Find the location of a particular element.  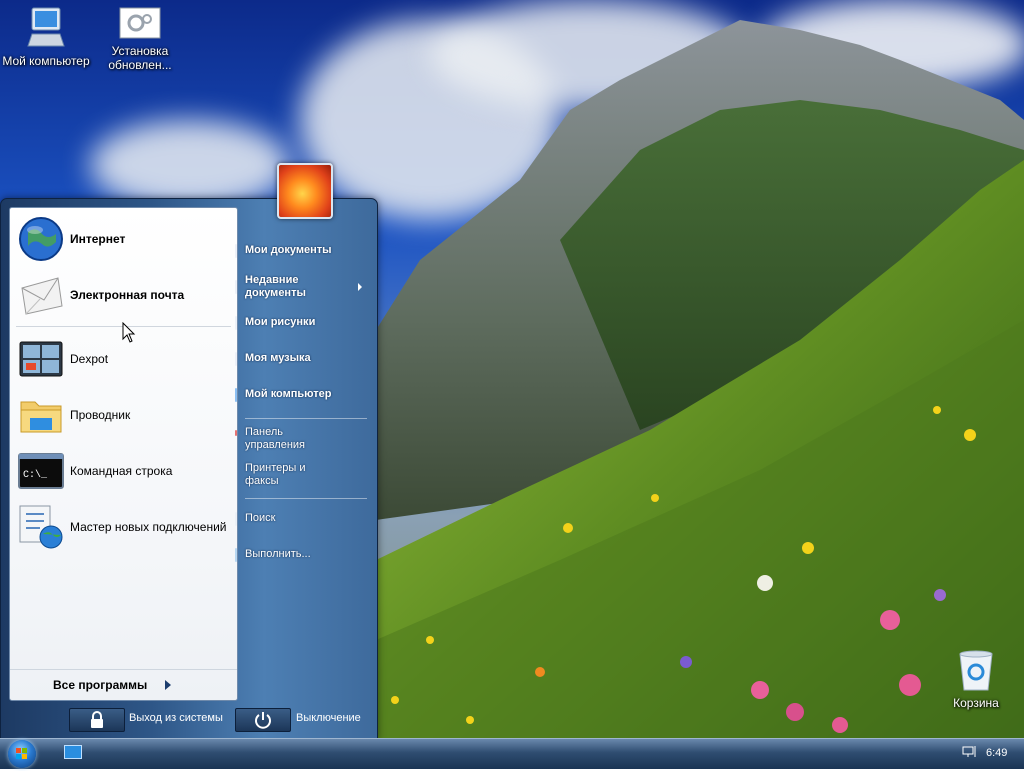

envelope-icon is located at coordinates (41, 295).